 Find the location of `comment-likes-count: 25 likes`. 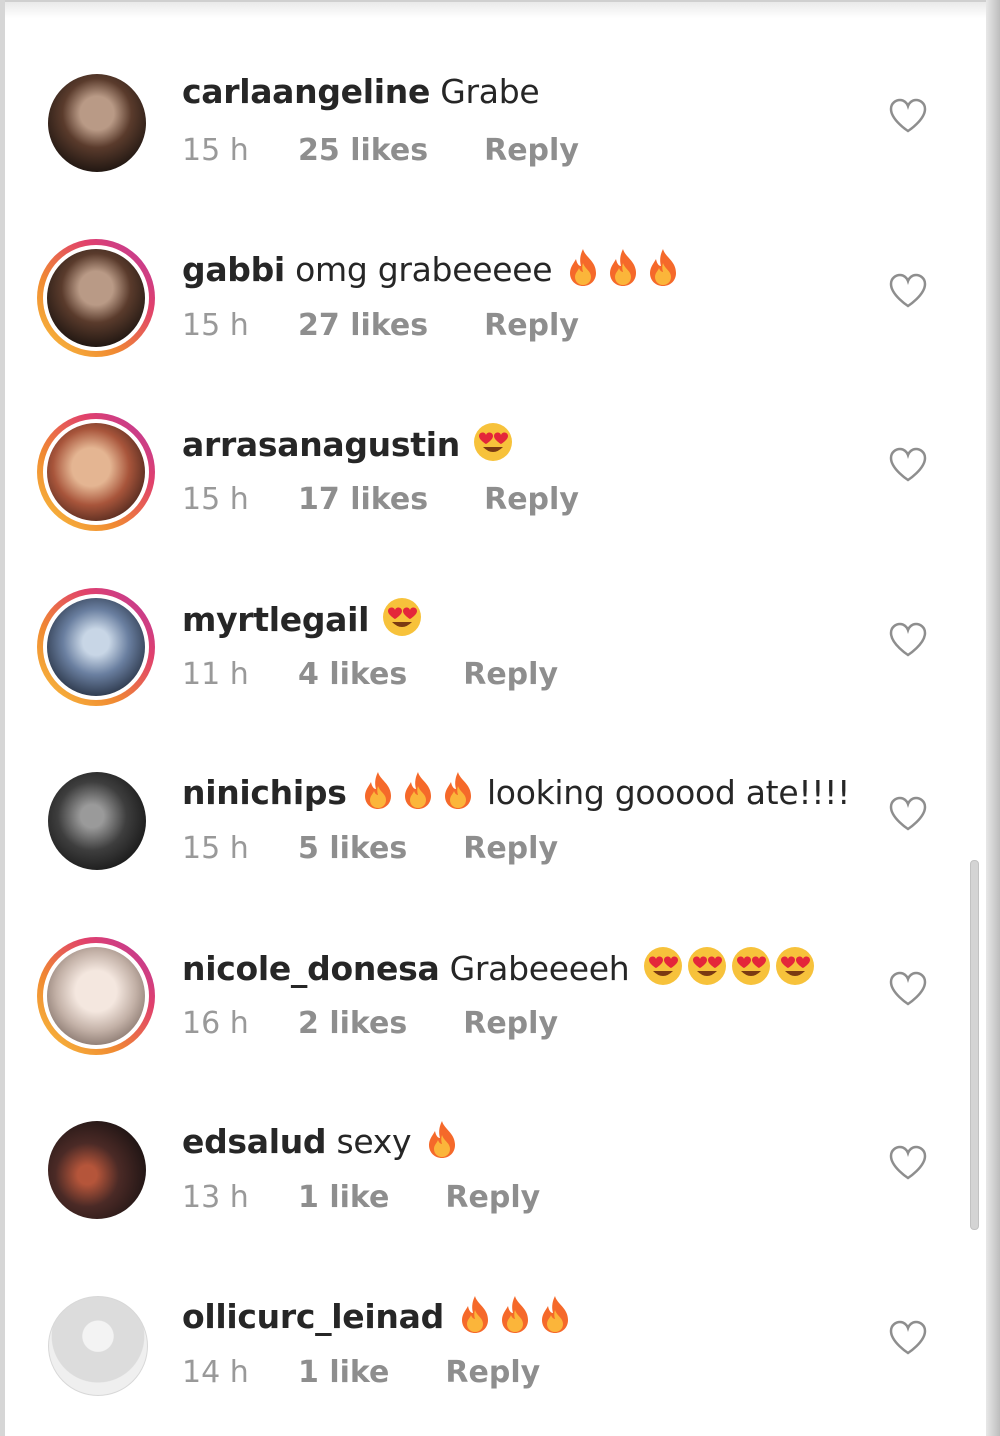

comment-likes-count: 25 likes is located at coordinates (363, 151).